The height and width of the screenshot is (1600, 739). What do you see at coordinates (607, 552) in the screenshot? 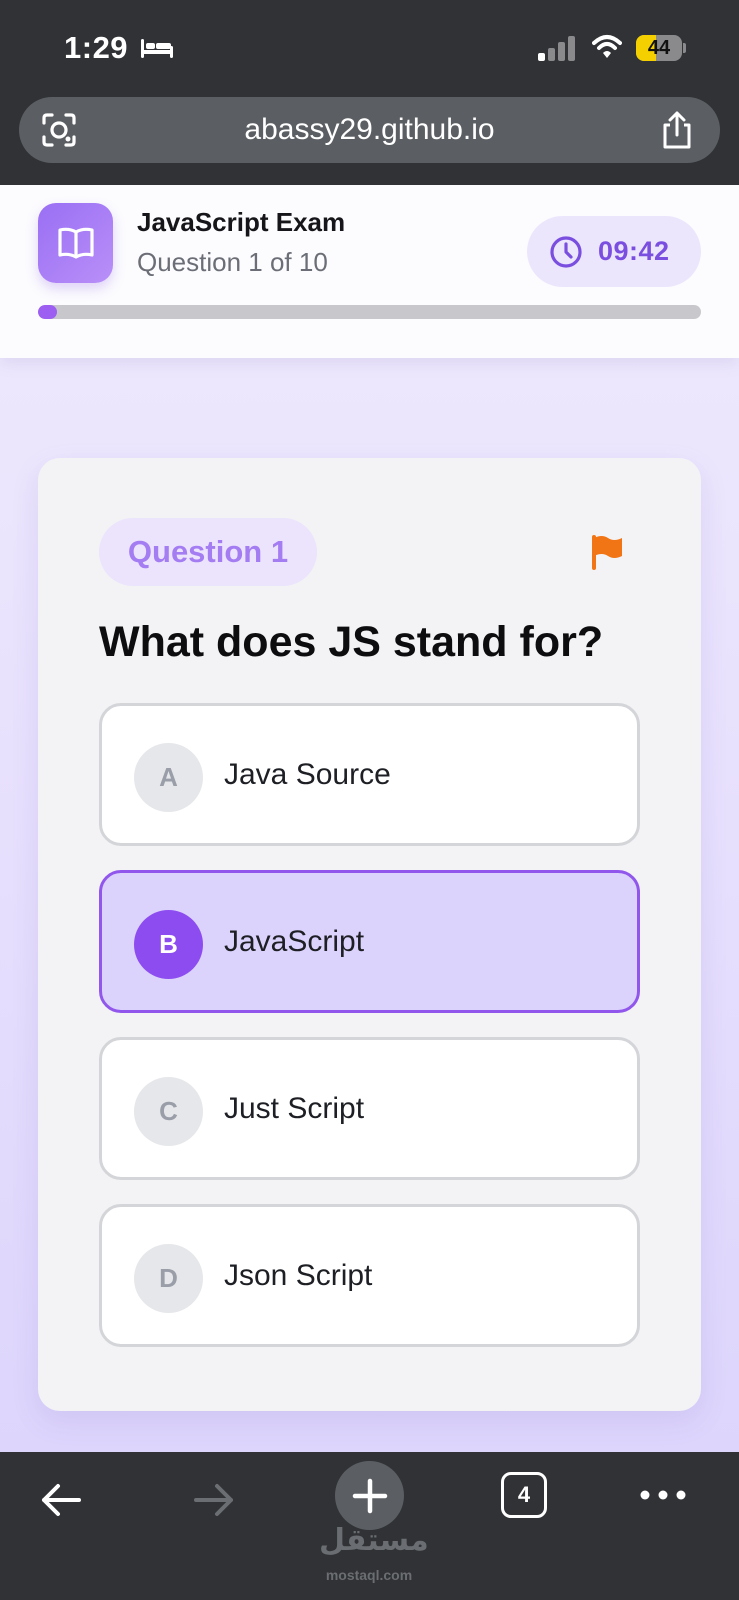
I see `flag-icon` at bounding box center [607, 552].